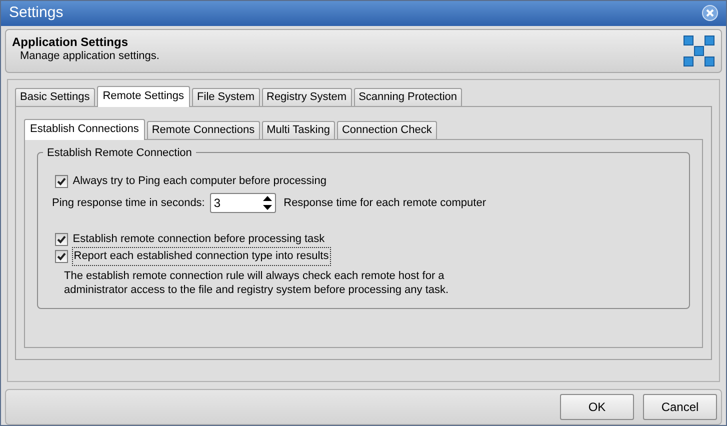  I want to click on tab: File System, so click(226, 97).